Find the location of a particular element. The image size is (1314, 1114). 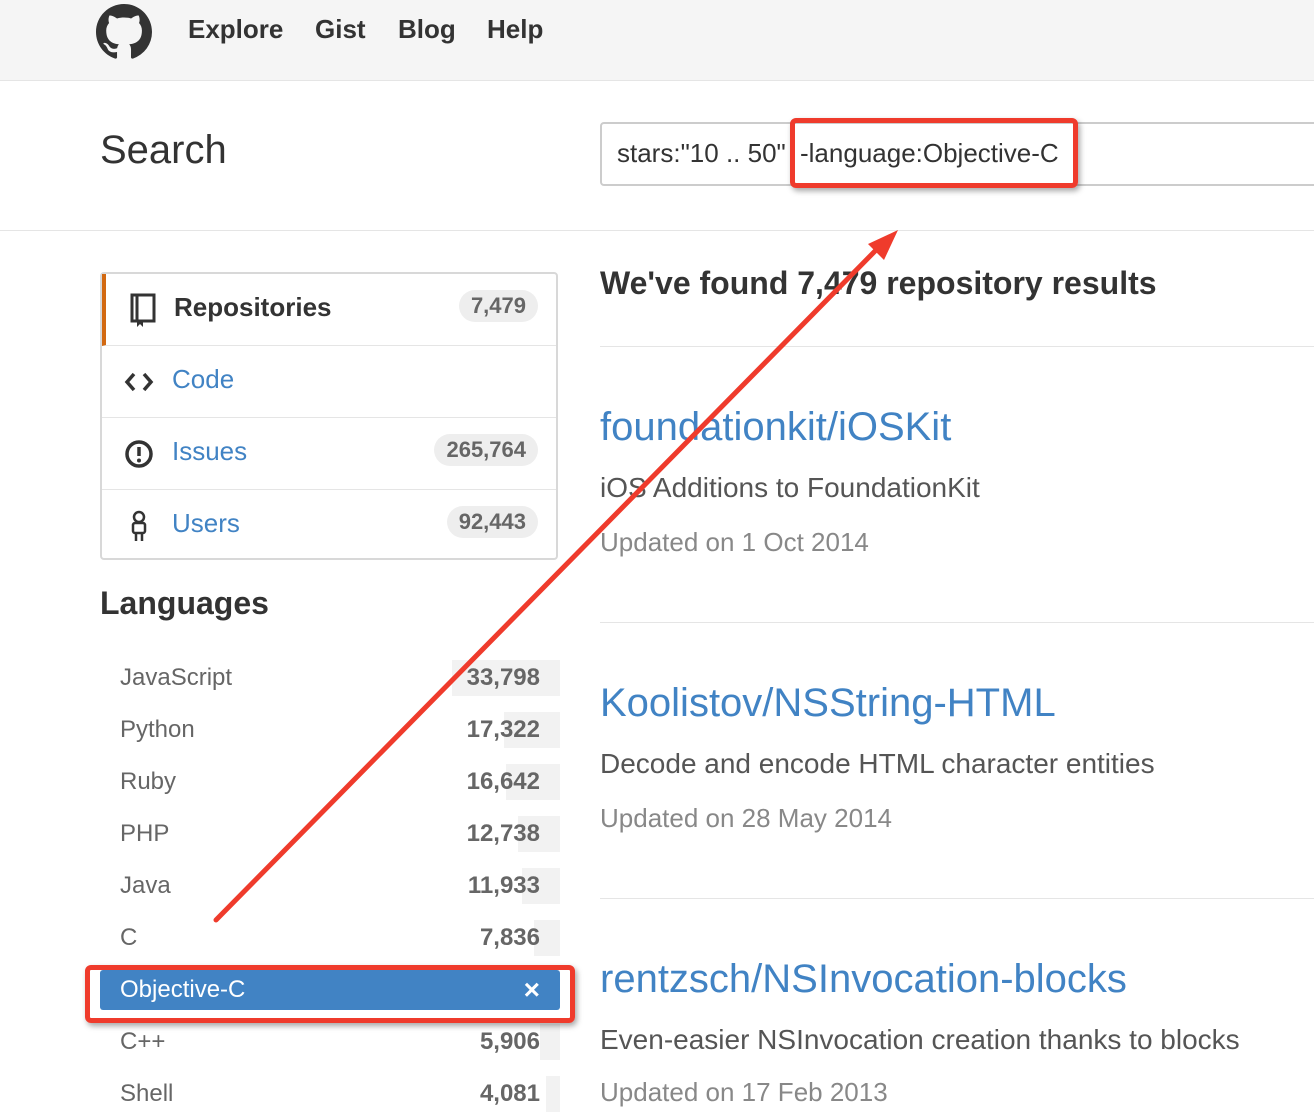

count-badge: 92,443 is located at coordinates (492, 522).